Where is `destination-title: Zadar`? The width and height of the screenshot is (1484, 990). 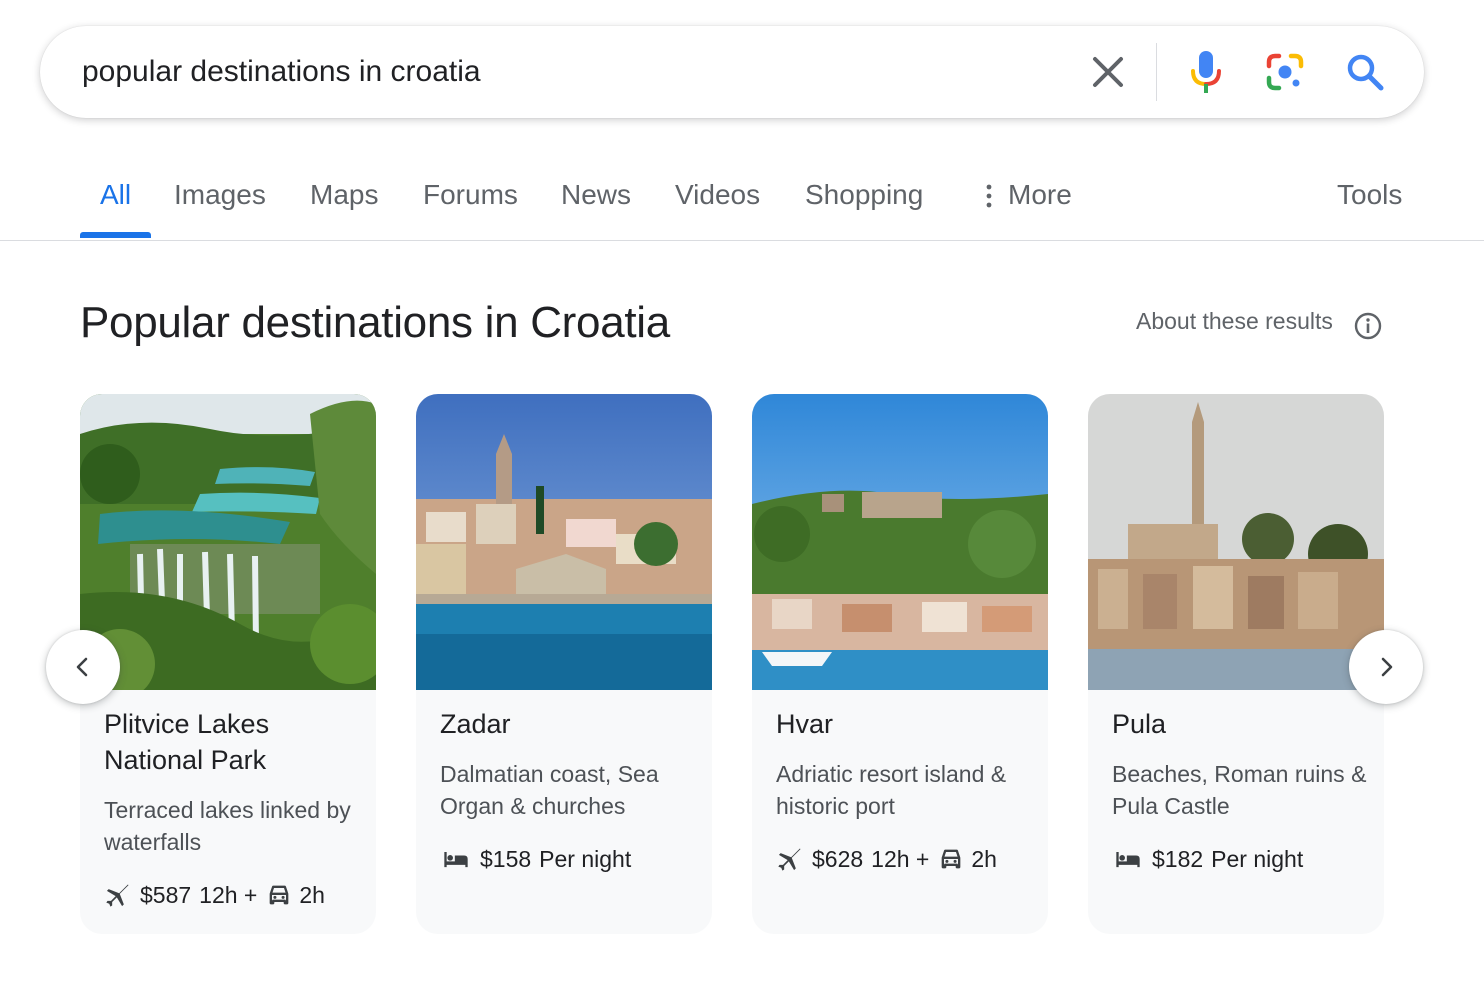
destination-title: Zadar is located at coordinates (475, 724).